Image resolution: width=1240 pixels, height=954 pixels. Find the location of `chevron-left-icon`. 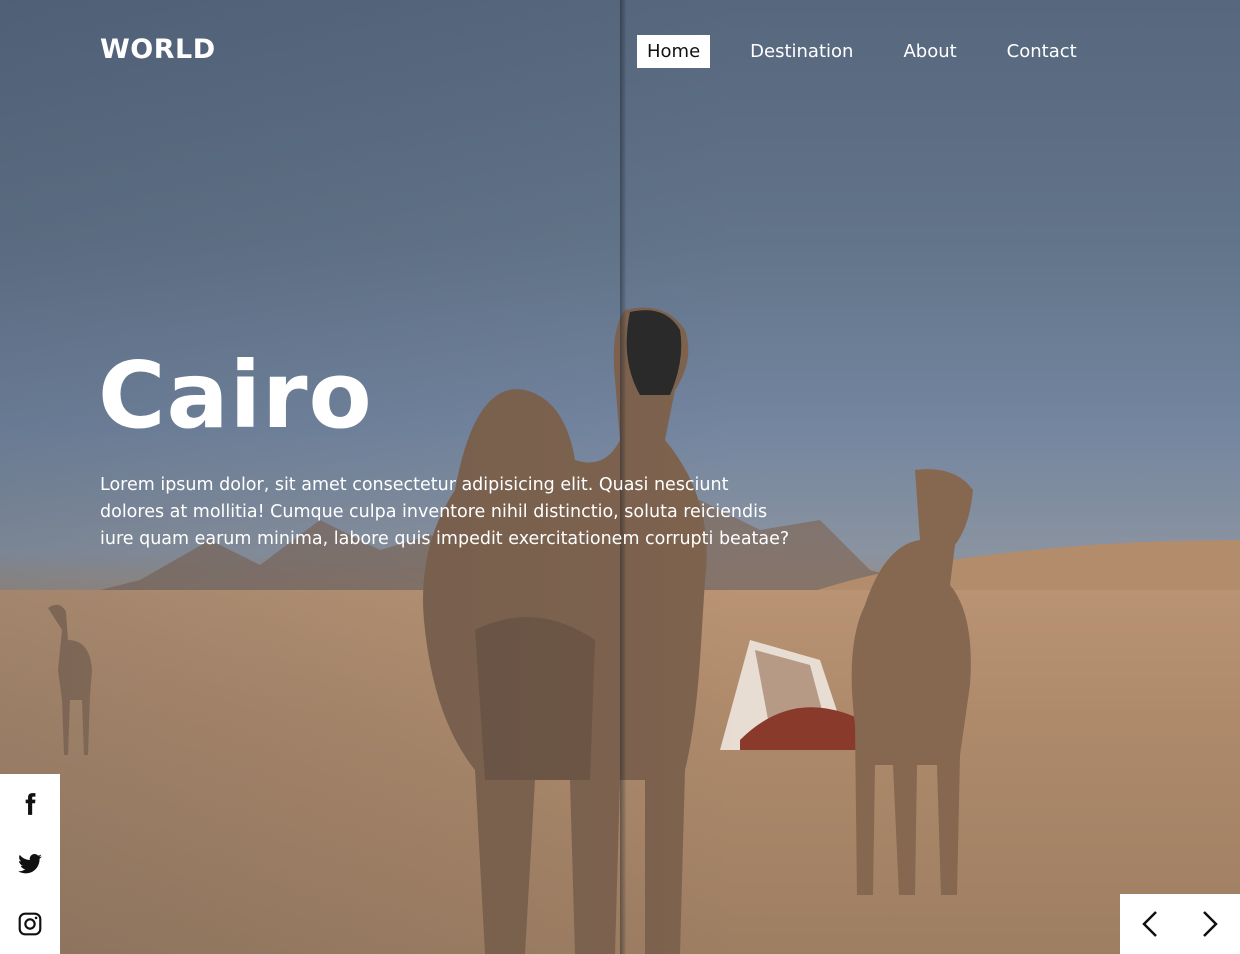

chevron-left-icon is located at coordinates (1149, 924).